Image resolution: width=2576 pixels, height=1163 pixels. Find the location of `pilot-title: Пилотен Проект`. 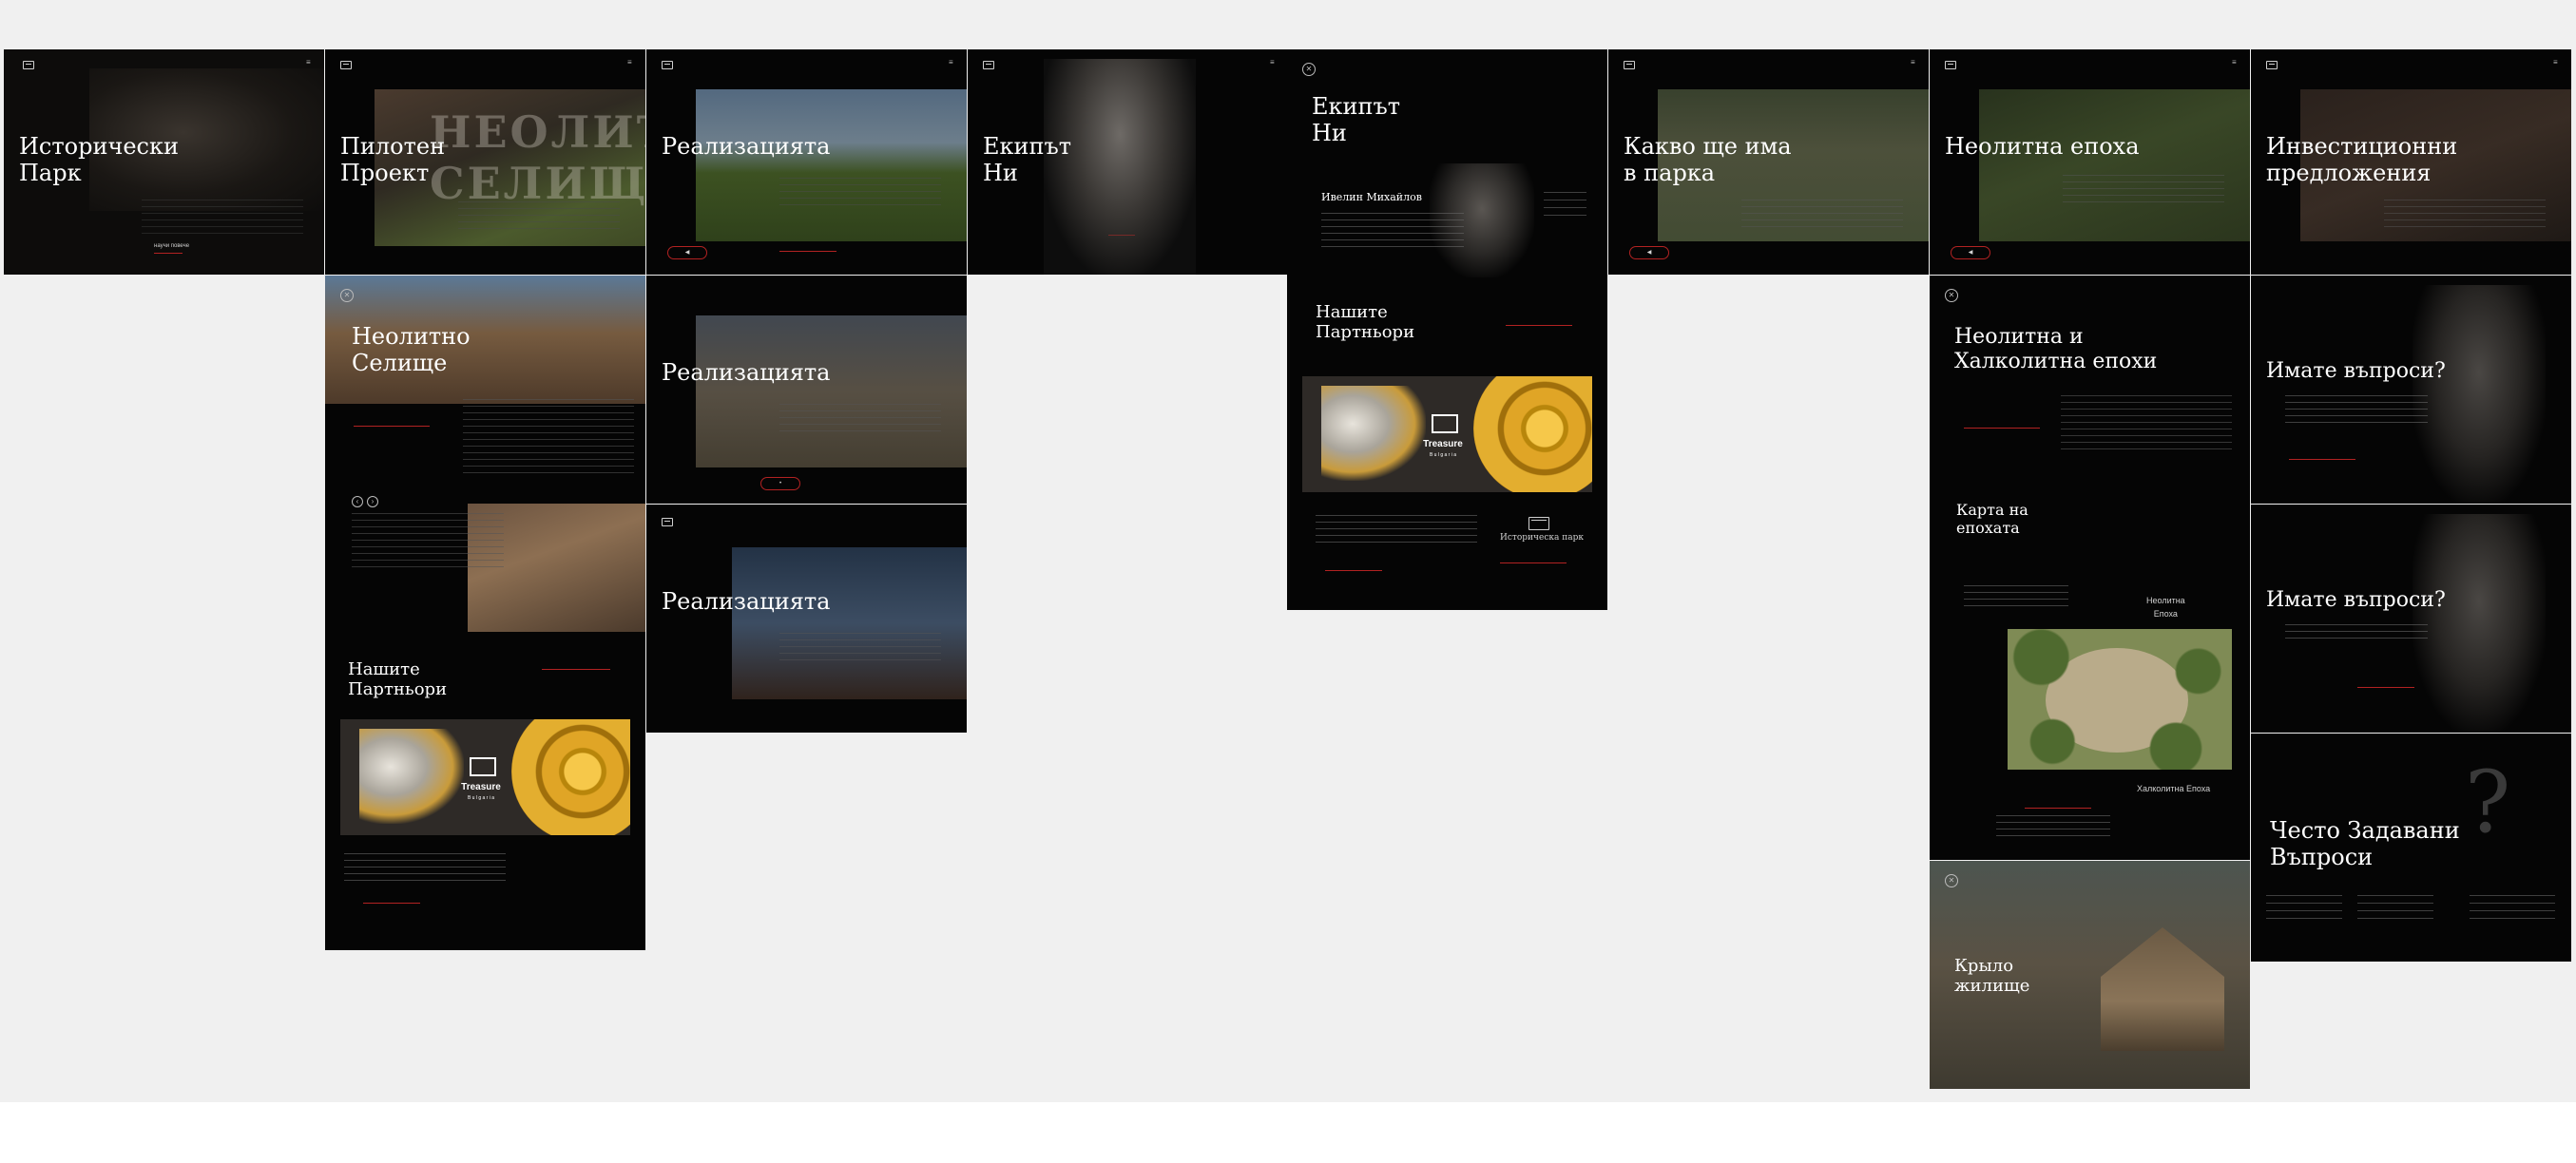

pilot-title: Пилотен Проект is located at coordinates (393, 160).